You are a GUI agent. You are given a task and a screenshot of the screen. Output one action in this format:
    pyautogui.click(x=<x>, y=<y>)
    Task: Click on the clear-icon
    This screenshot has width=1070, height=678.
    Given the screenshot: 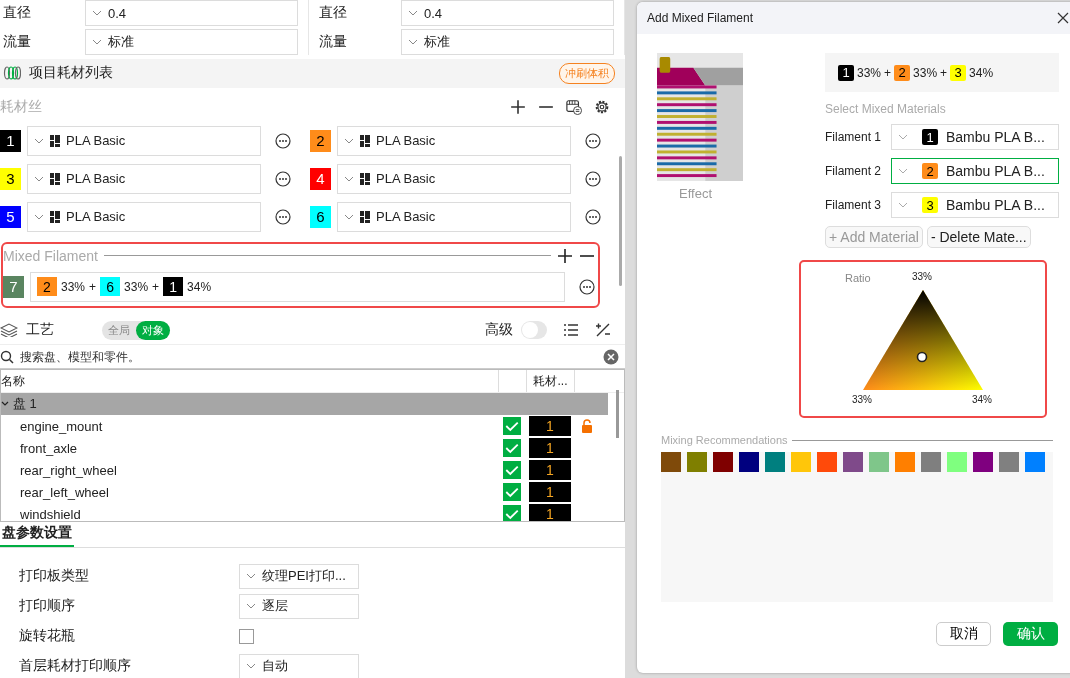 What is the action you would take?
    pyautogui.click(x=611, y=356)
    